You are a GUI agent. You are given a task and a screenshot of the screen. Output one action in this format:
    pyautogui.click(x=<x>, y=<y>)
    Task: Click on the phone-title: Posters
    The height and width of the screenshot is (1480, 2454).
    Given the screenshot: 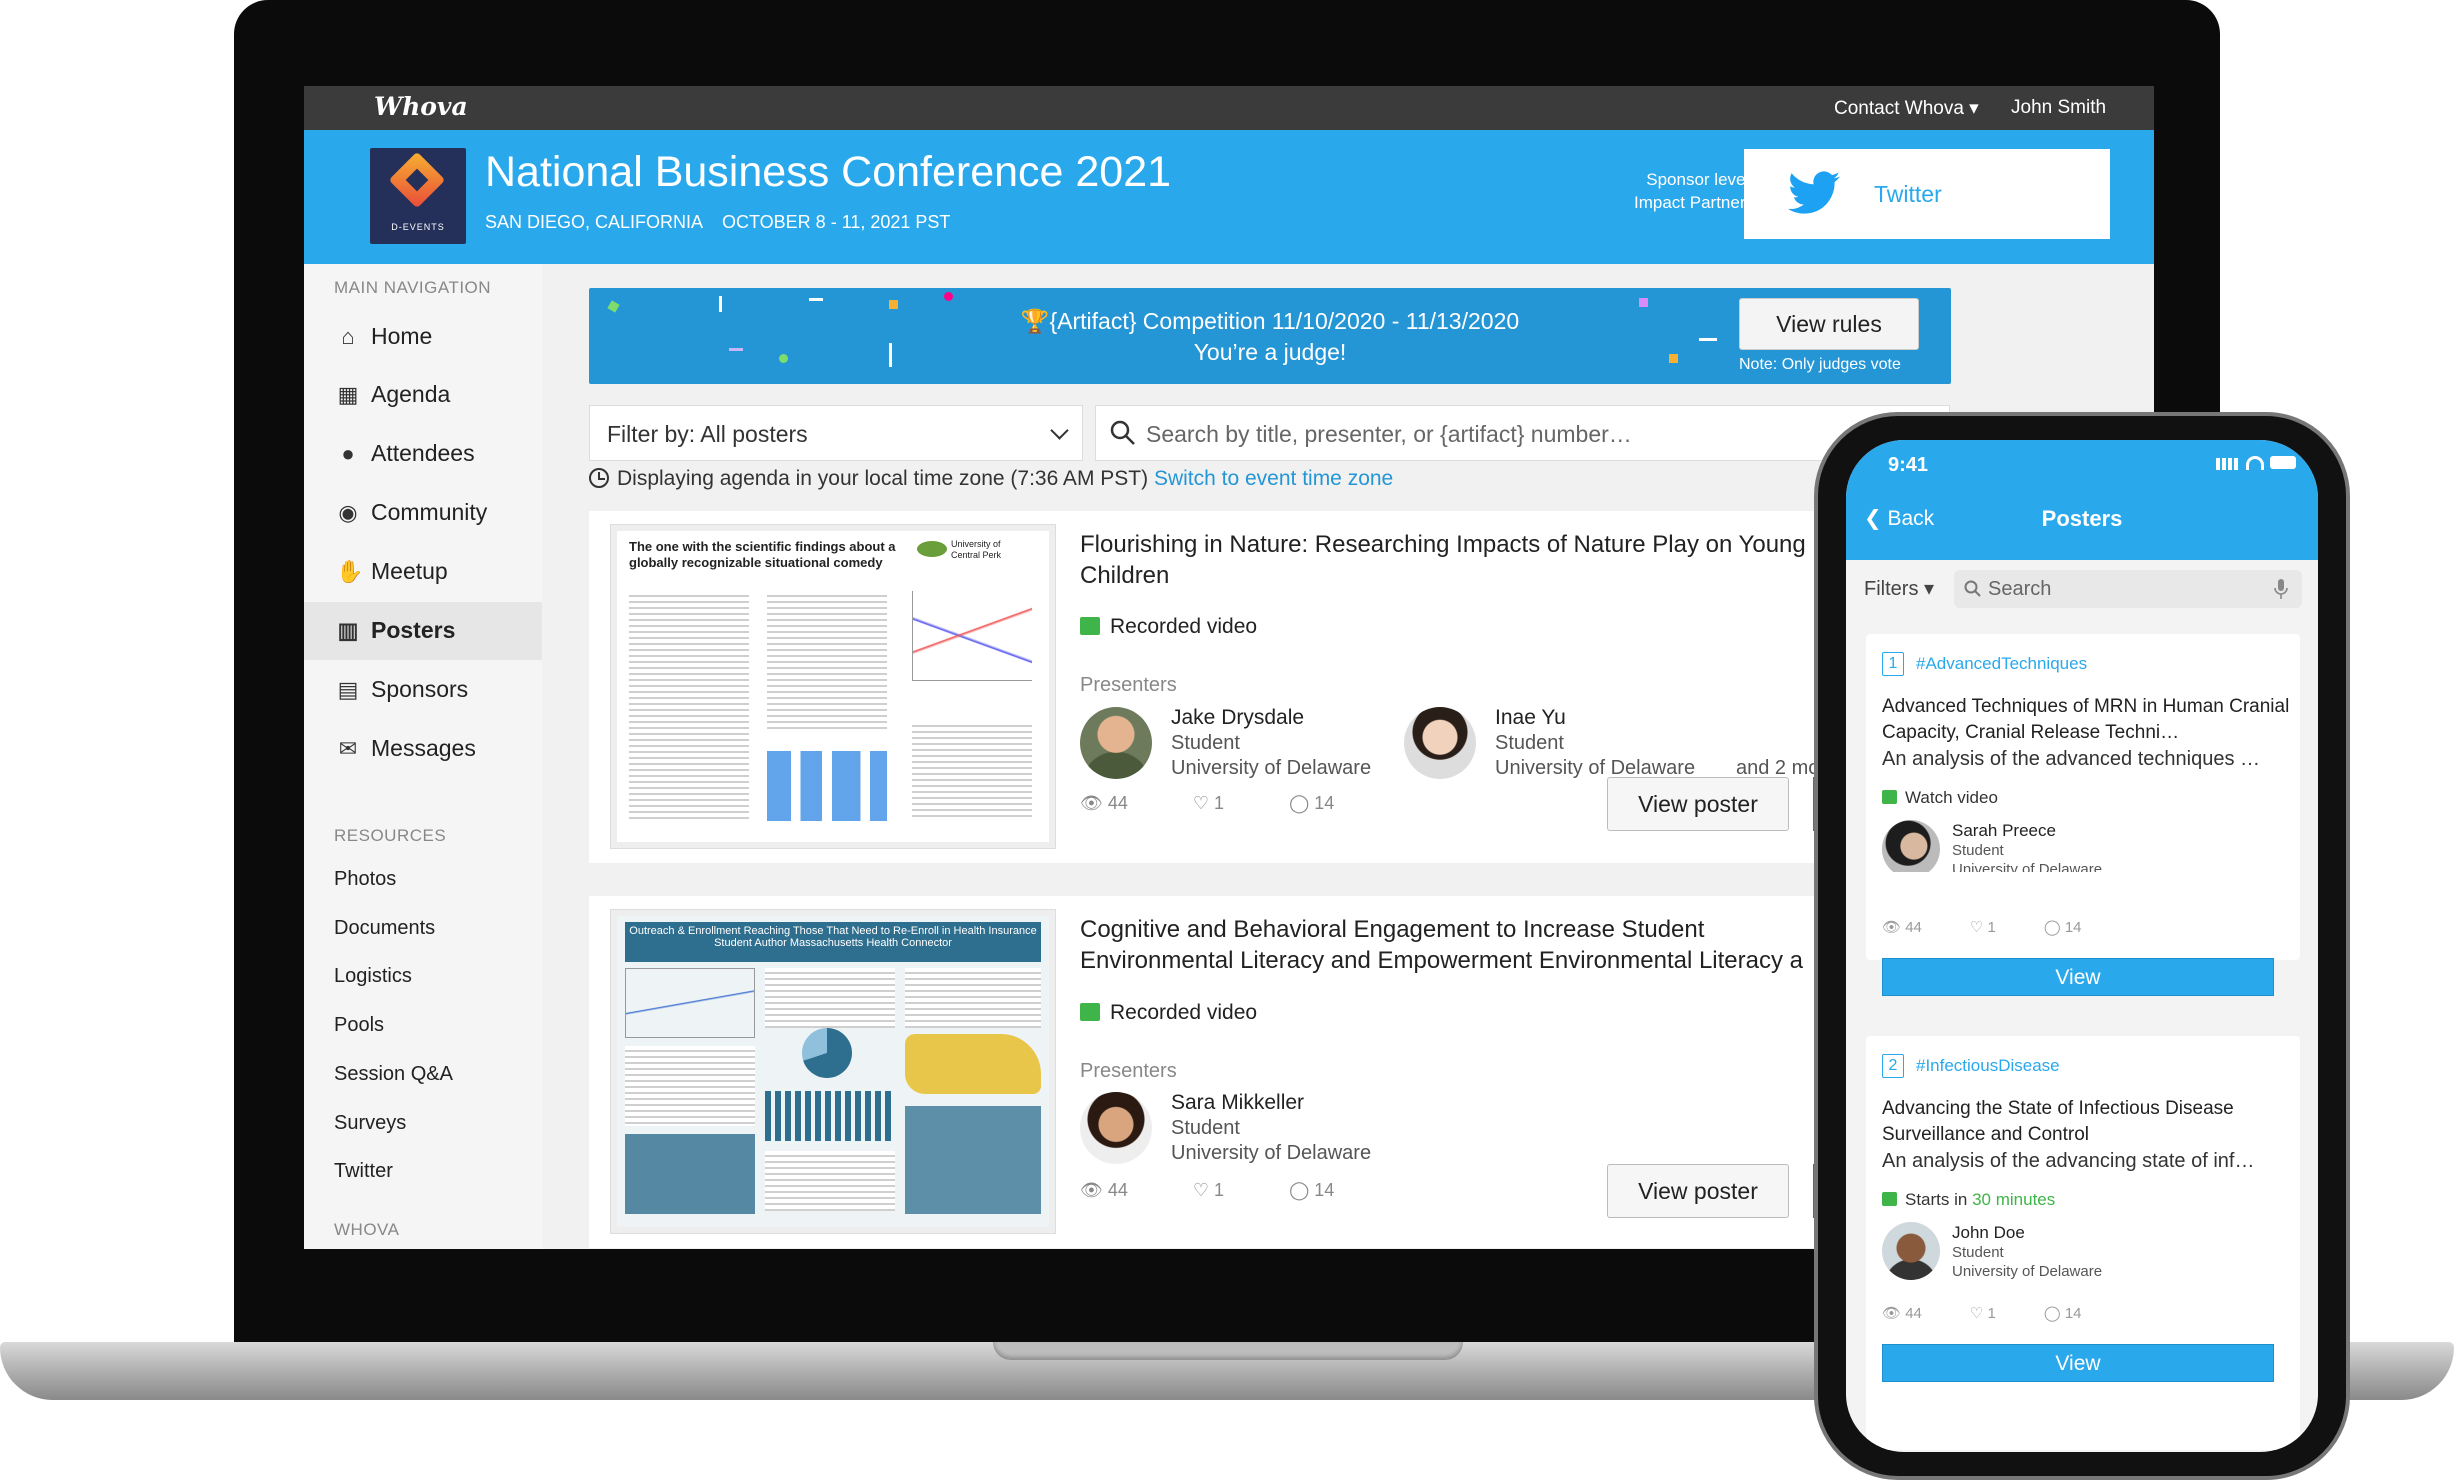 What is the action you would take?
    pyautogui.click(x=2082, y=518)
    